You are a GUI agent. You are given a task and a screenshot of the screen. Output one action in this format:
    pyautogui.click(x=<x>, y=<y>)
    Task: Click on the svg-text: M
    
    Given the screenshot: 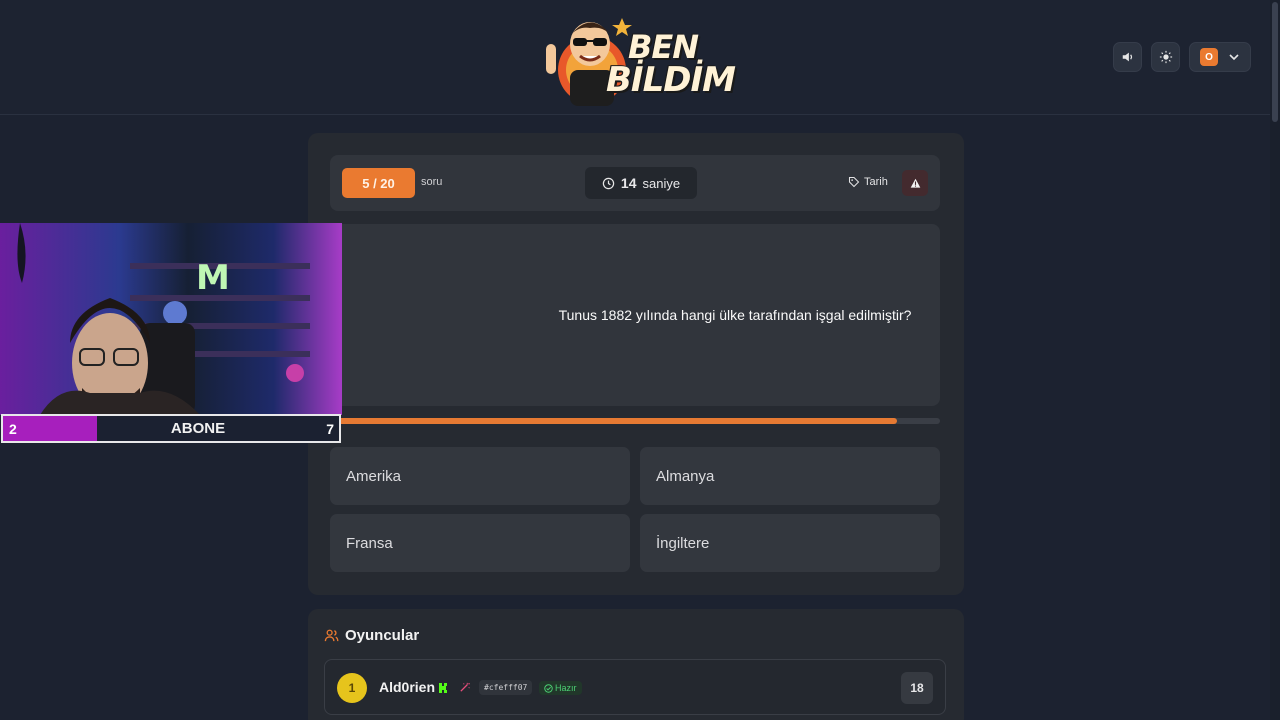 What is the action you would take?
    pyautogui.click(x=213, y=278)
    